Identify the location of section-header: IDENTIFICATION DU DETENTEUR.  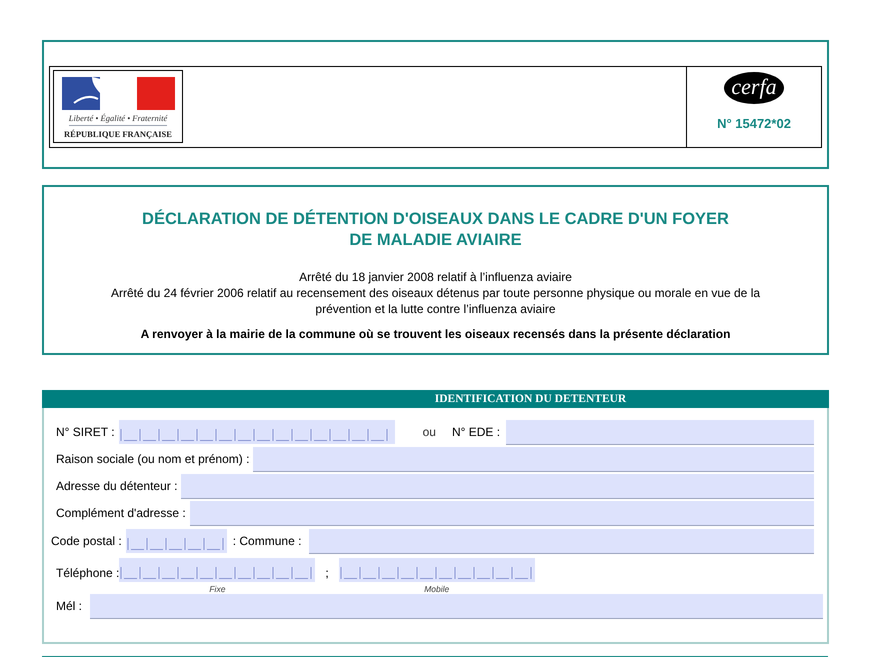
(435, 399).